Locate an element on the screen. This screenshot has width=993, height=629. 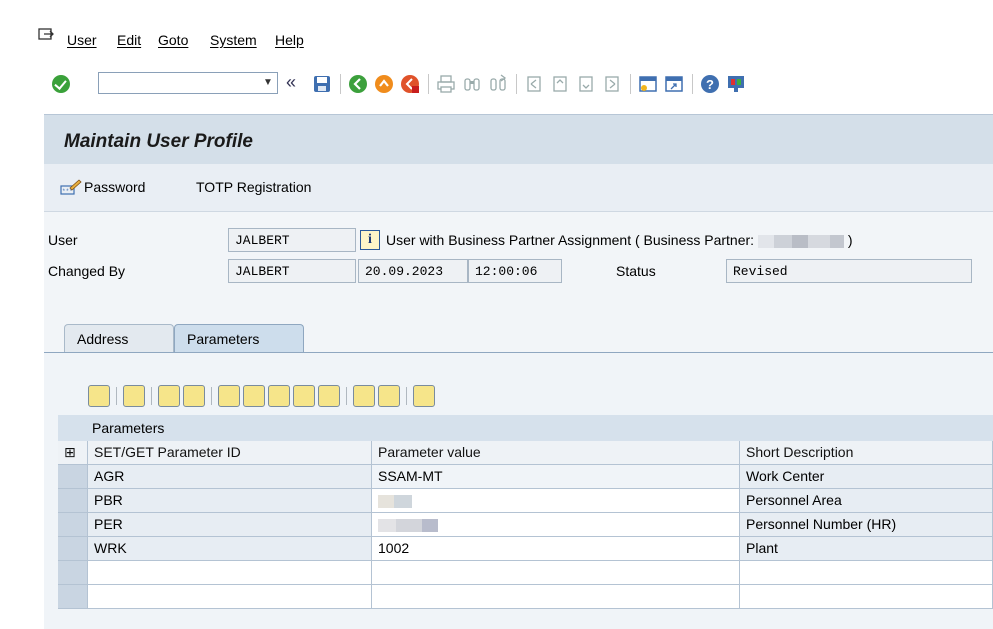
save-icon is located at coordinates (322, 84).